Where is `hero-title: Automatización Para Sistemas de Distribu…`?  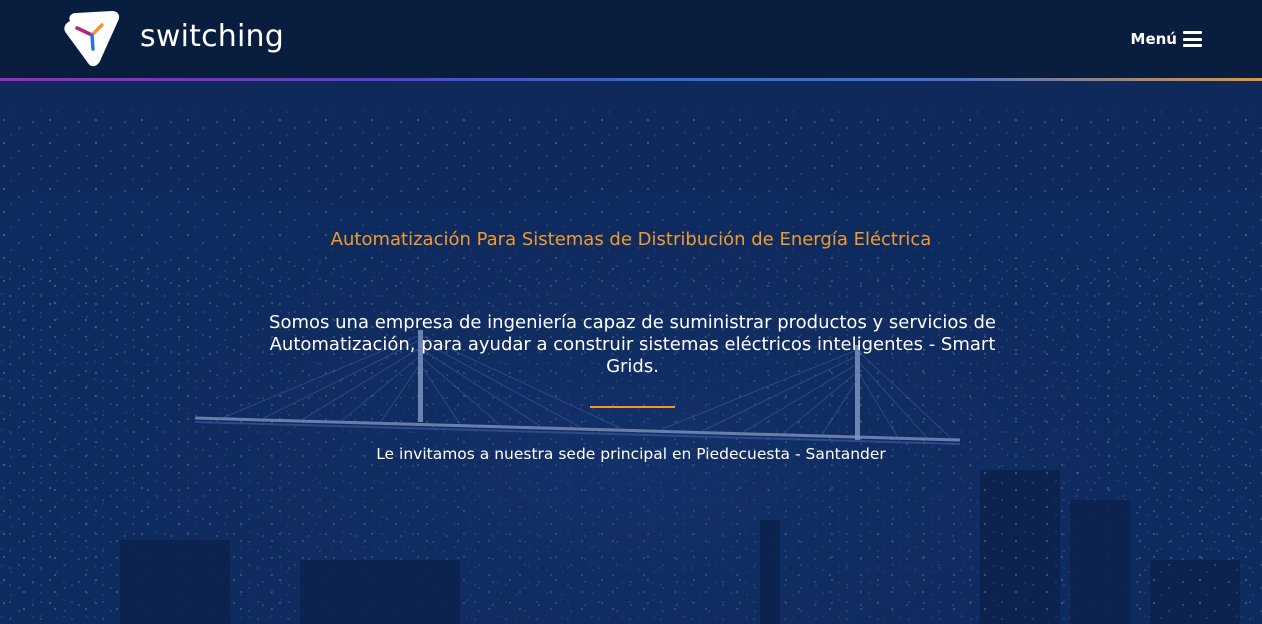
hero-title: Automatización Para Sistemas de Distribu… is located at coordinates (631, 239).